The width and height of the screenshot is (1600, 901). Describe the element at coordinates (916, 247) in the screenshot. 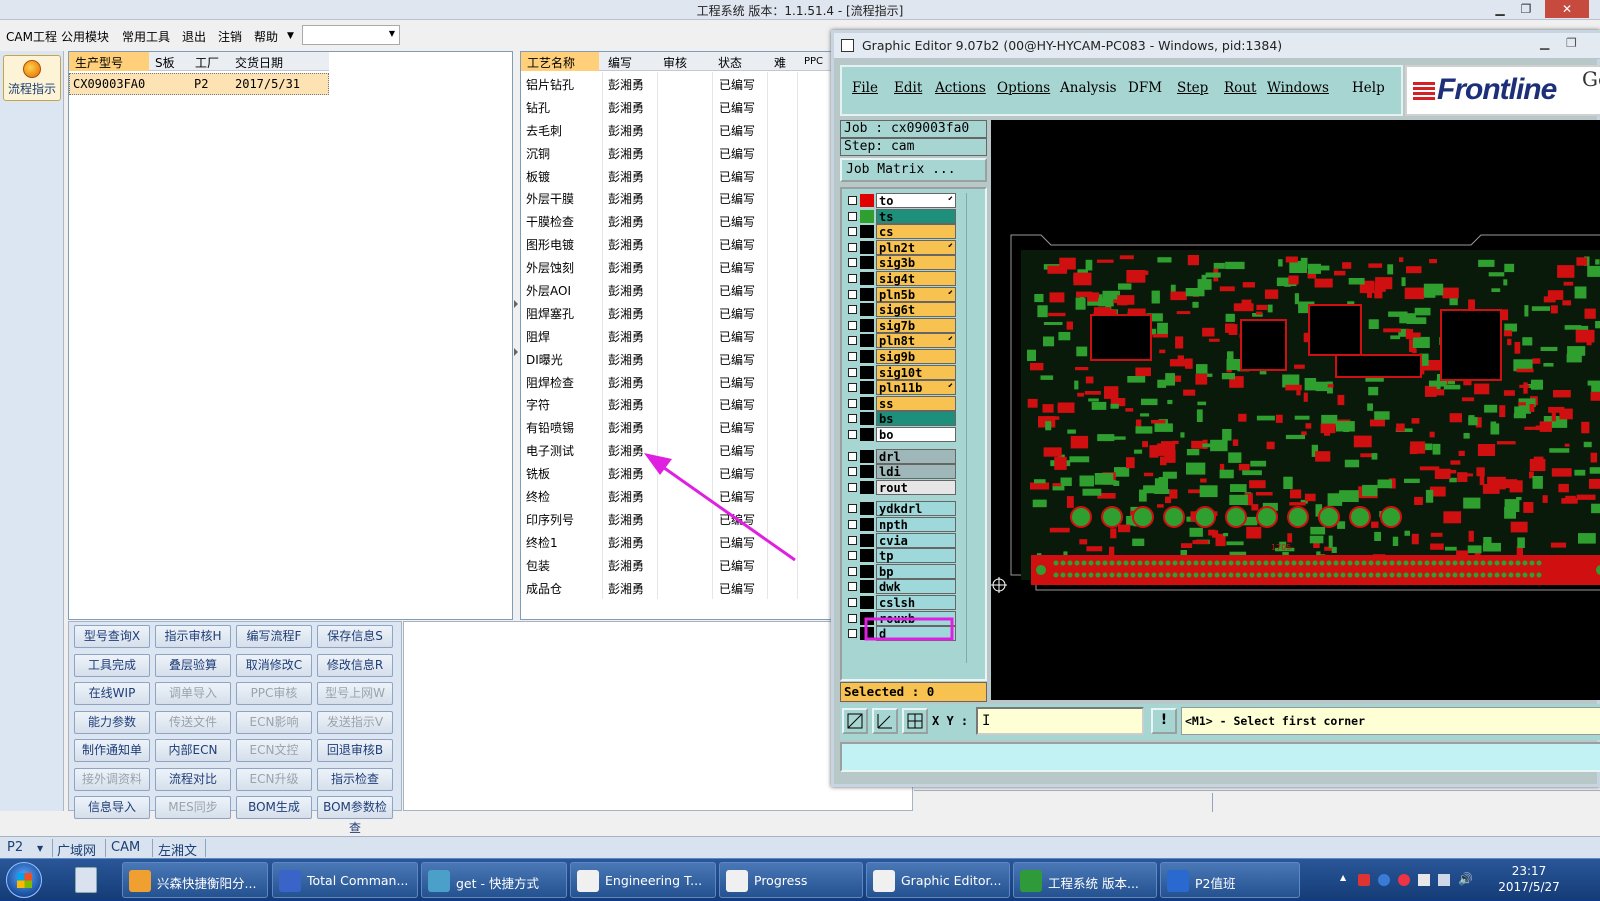

I see `layer-name: pln2t` at that location.